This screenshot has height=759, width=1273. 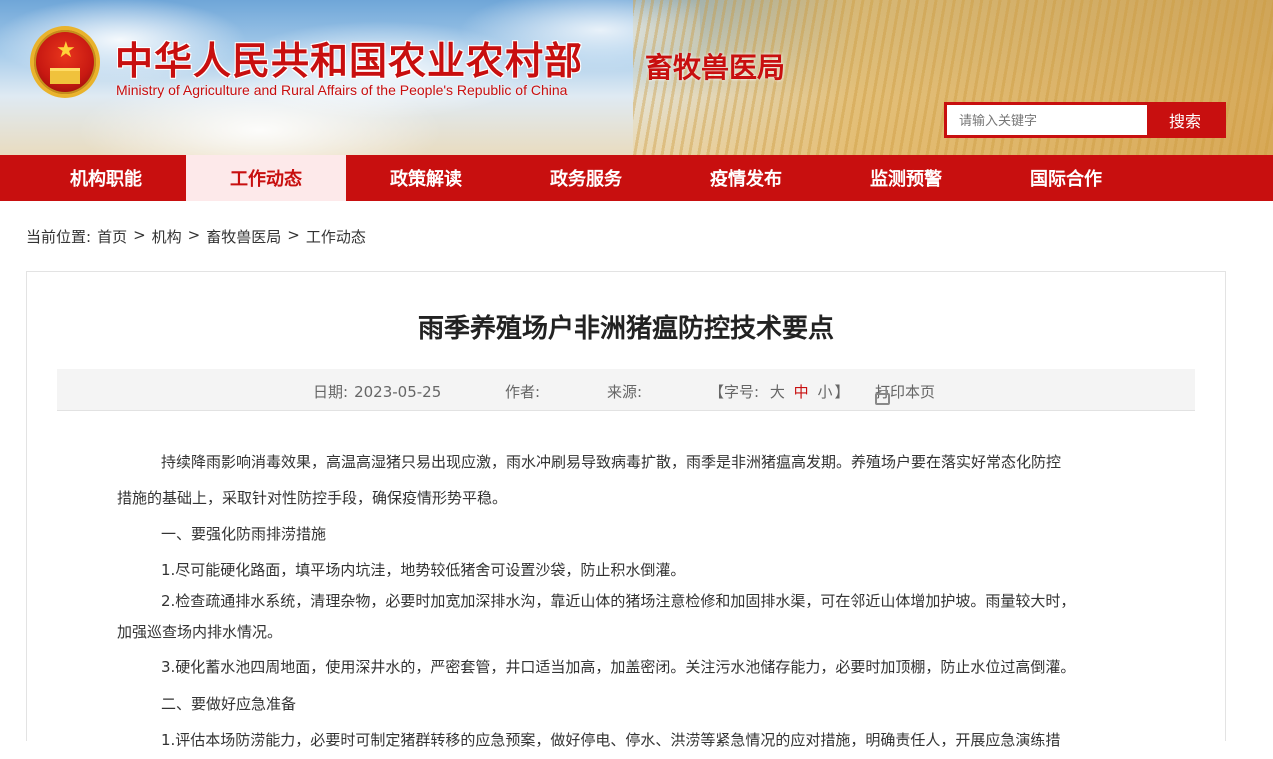 What do you see at coordinates (266, 178) in the screenshot?
I see `nav-item-work-news: 工作动态` at bounding box center [266, 178].